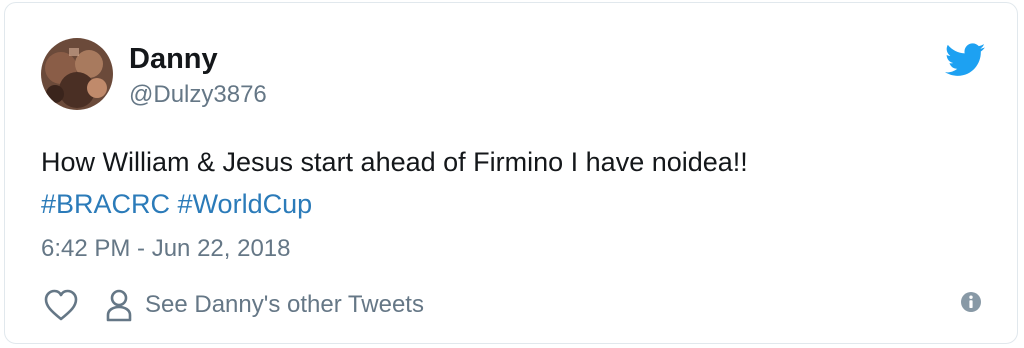 This screenshot has height=348, width=1024. I want to click on tweet-timestamp: 6:42 PM - Jun 22, 2018, so click(166, 249).